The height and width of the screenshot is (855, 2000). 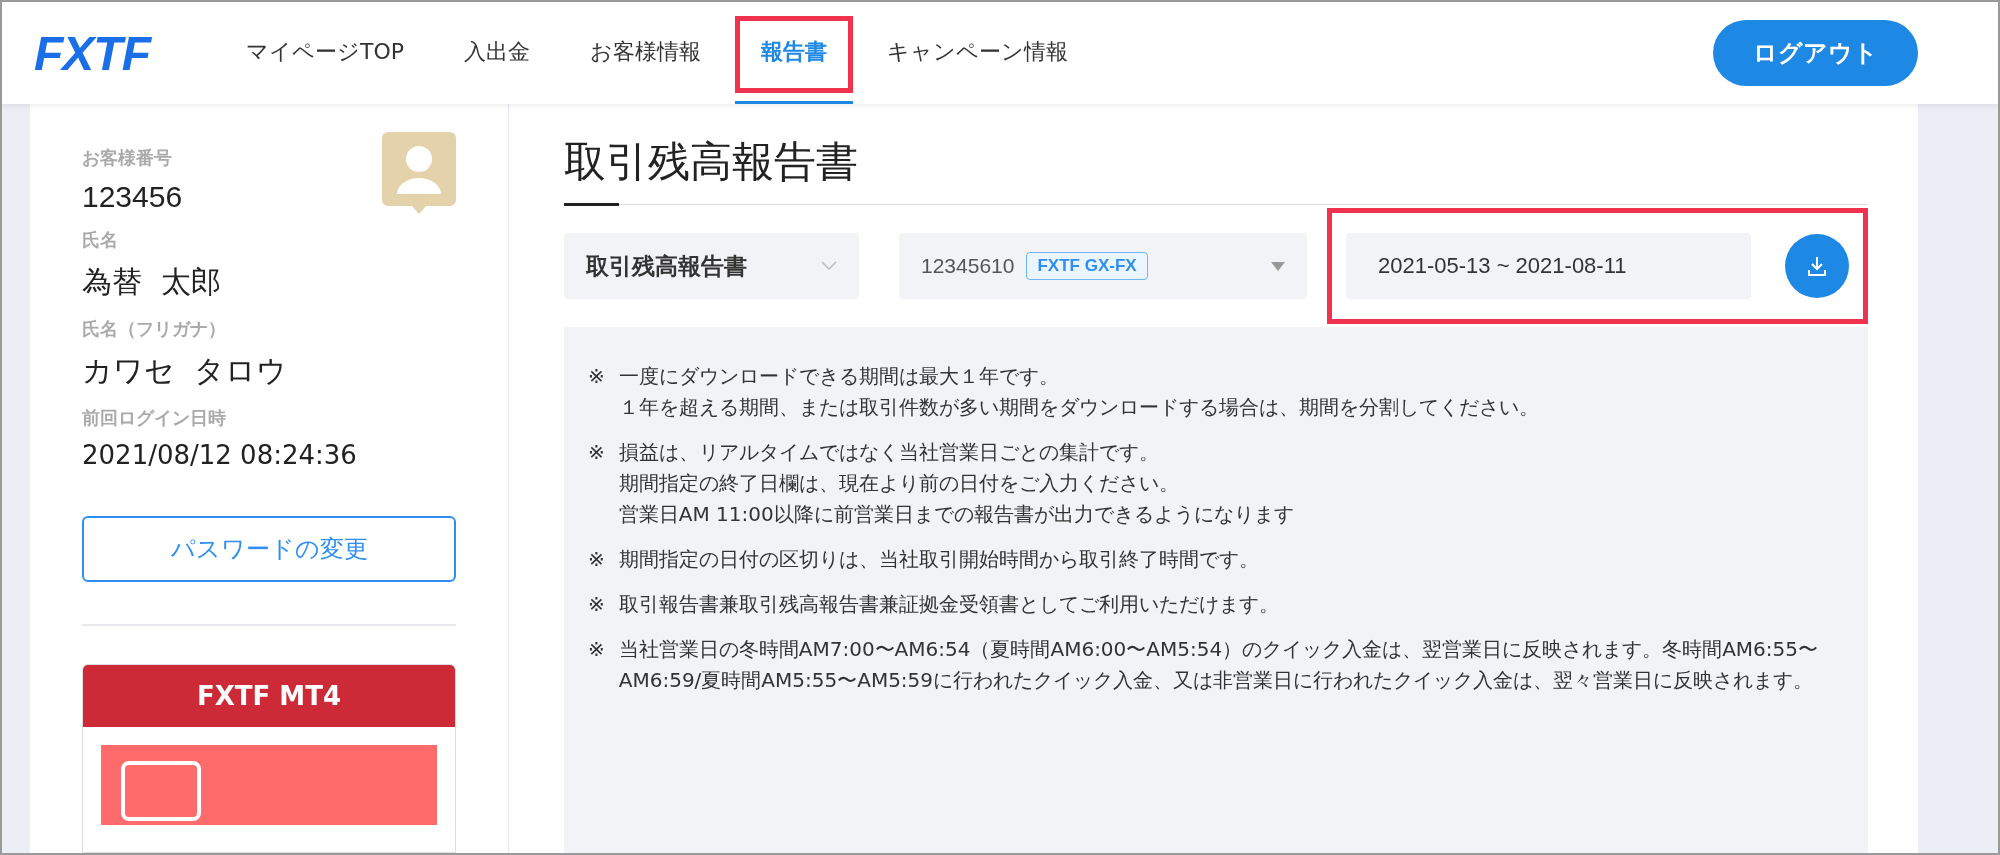 What do you see at coordinates (185, 371) in the screenshot?
I see `field-value: カワセ タロウ` at bounding box center [185, 371].